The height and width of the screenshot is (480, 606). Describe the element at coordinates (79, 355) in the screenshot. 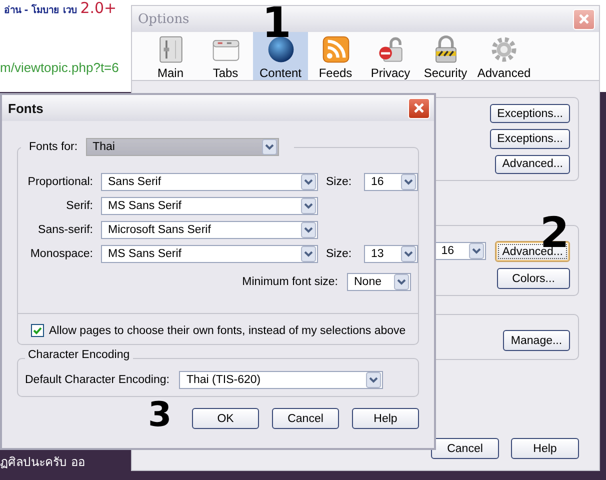

I see `group-title: Character Encoding` at that location.